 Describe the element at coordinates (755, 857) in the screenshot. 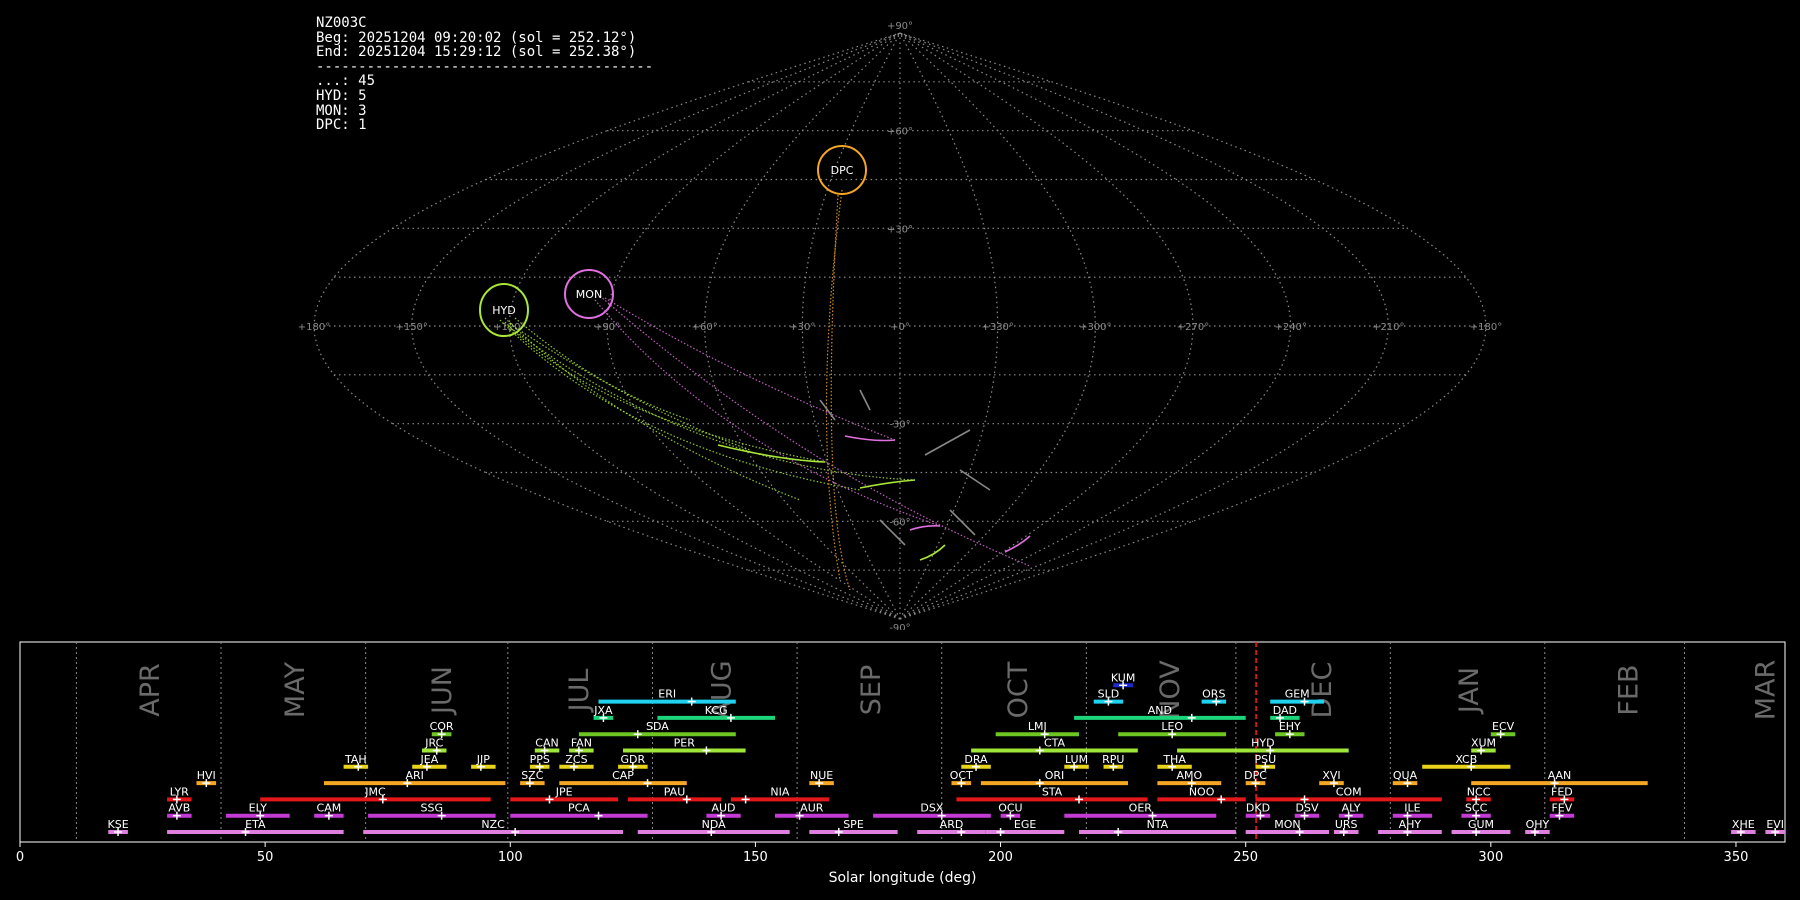

I see `x-tick-label: 150` at that location.